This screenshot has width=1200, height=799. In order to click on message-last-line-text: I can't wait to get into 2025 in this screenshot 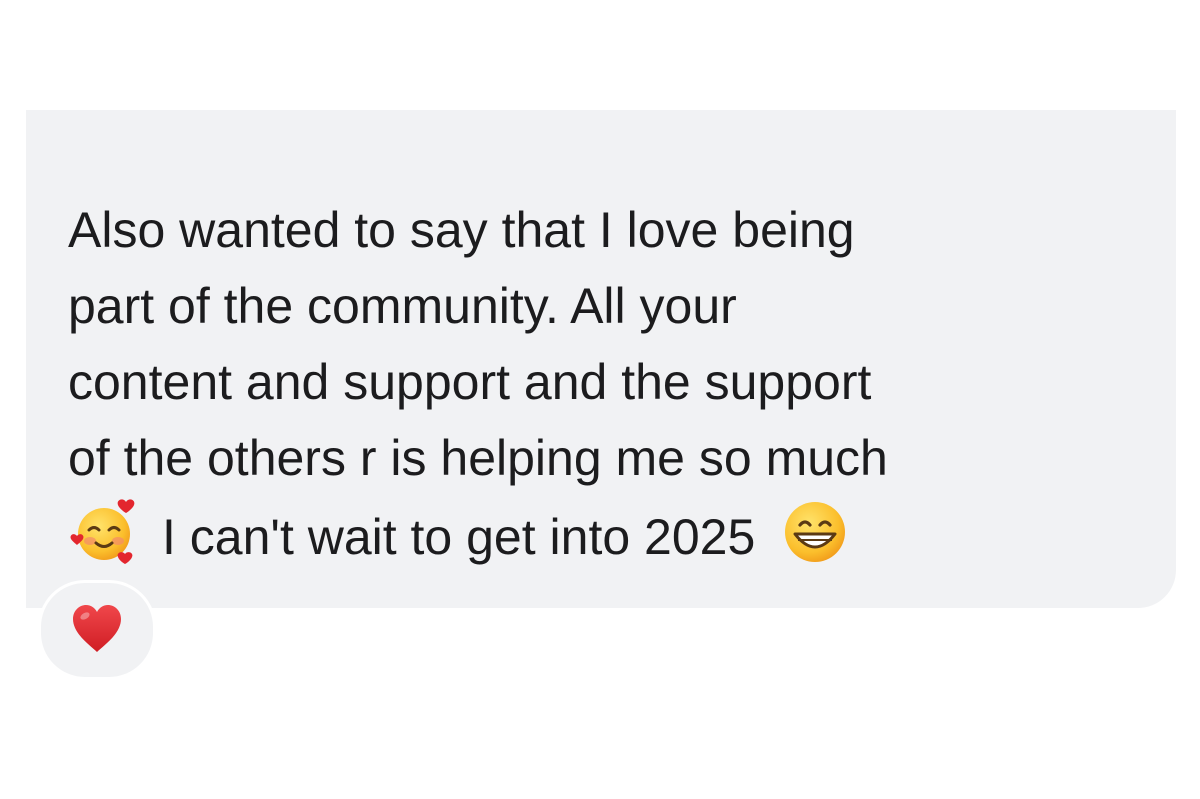, I will do `click(459, 537)`.